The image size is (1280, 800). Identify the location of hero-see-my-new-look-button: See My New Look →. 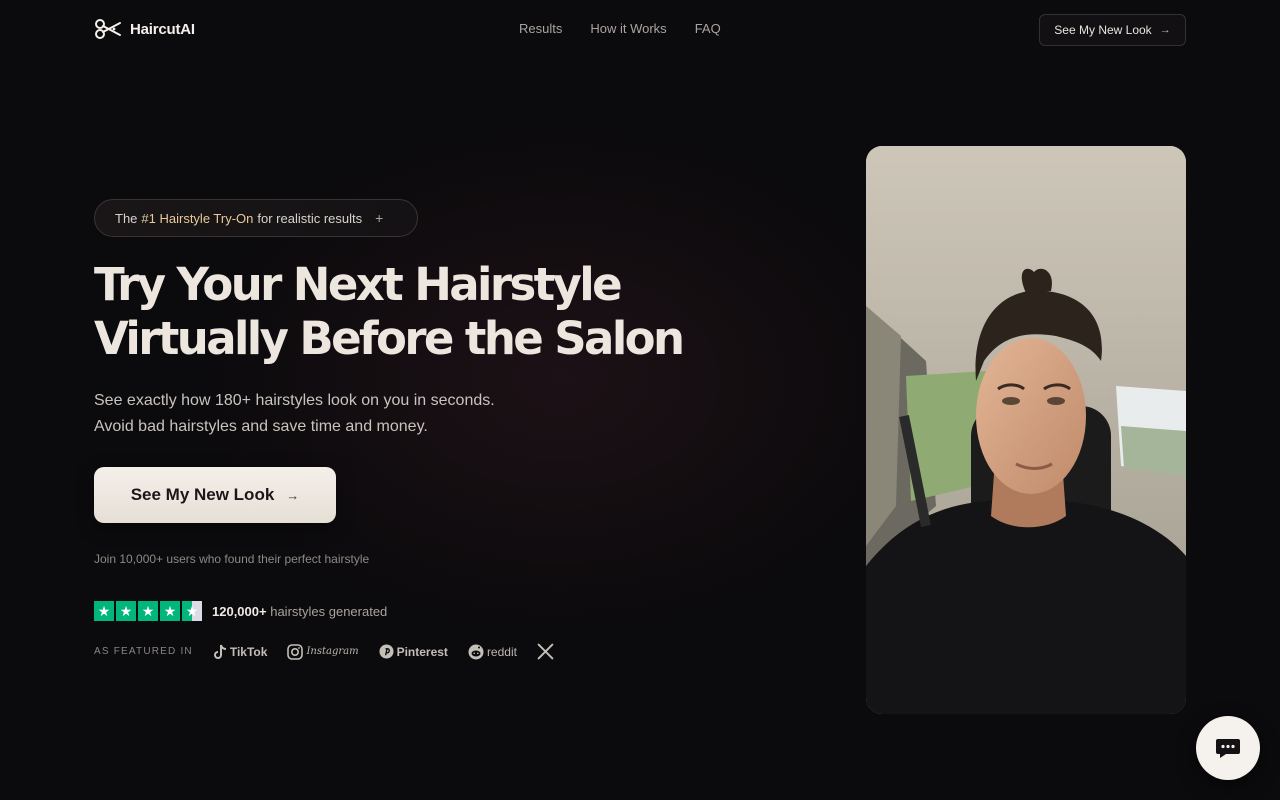
(215, 495).